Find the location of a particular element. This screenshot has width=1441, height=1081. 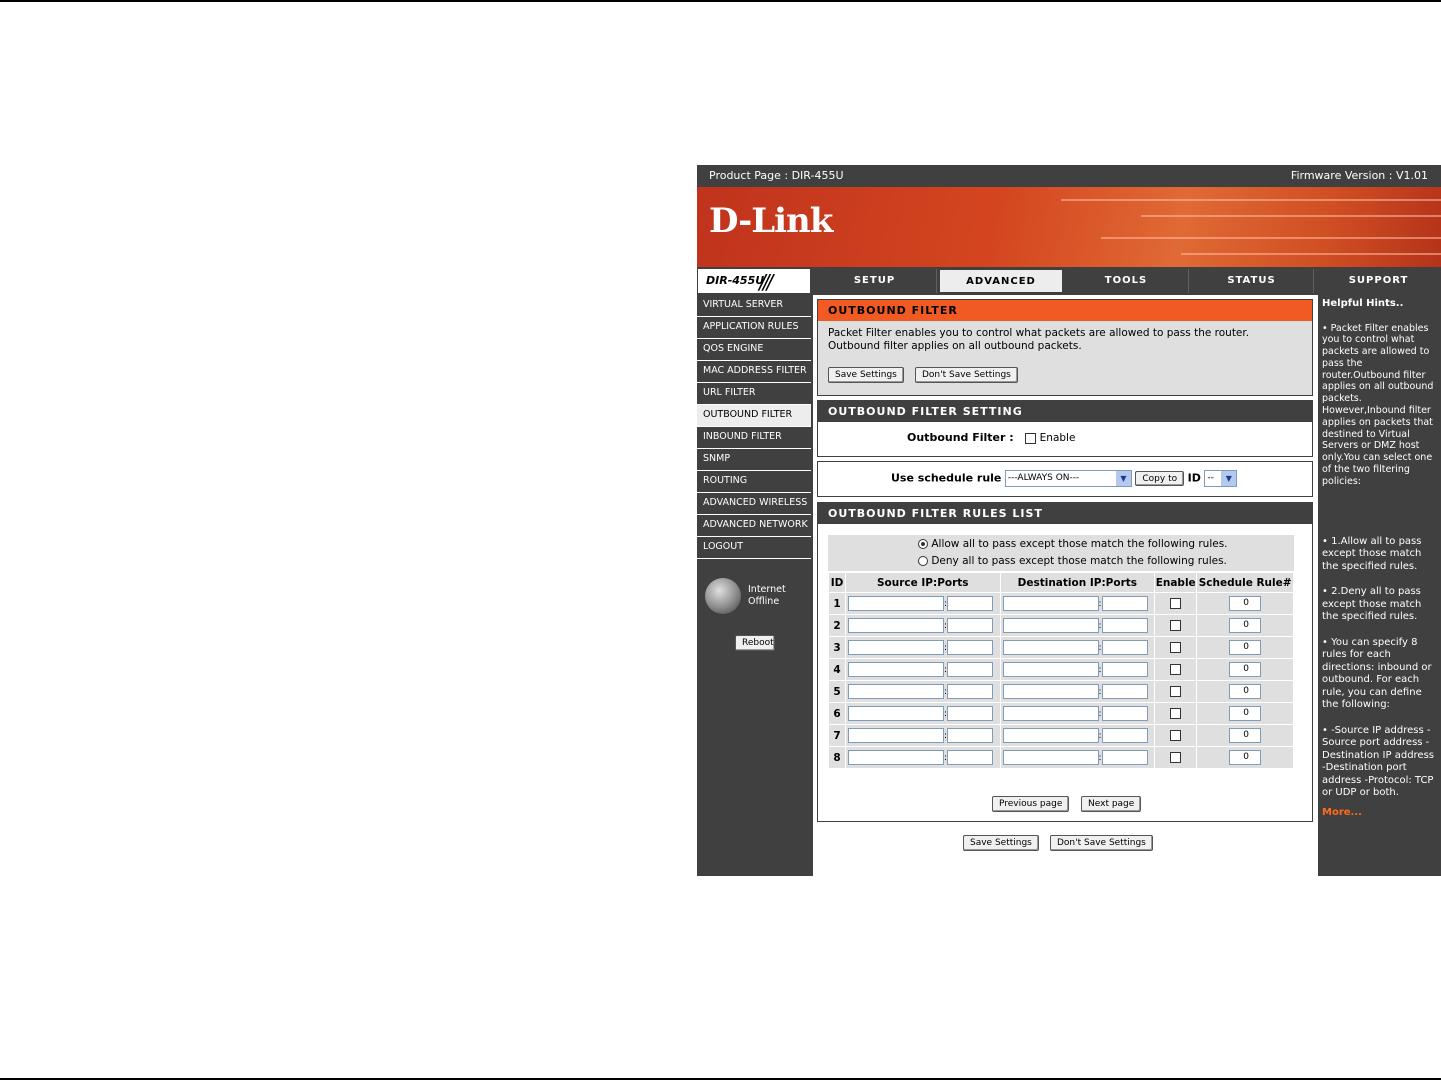

nav-snmp: SNMP is located at coordinates (754, 460).